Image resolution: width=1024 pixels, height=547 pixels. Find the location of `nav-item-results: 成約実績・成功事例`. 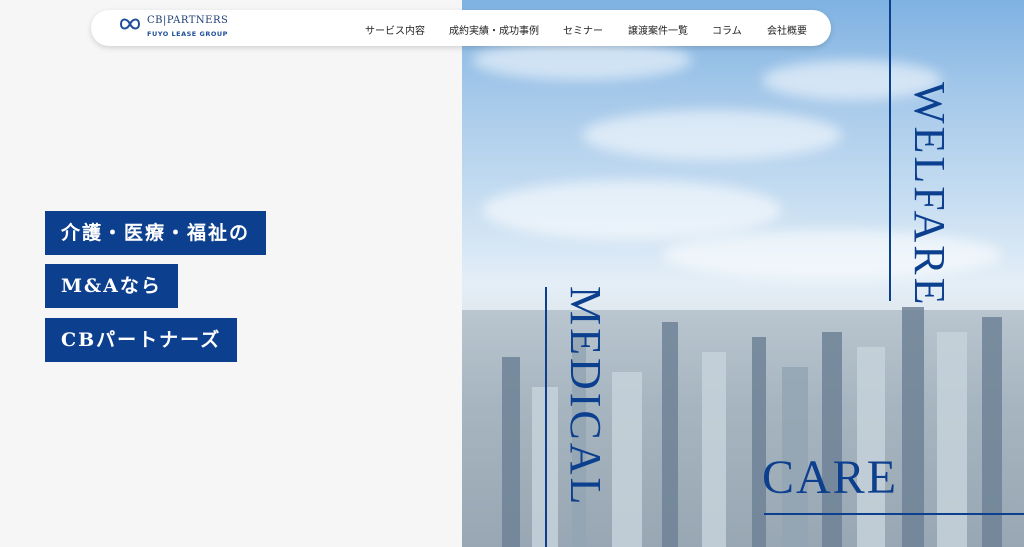

nav-item-results: 成約実績・成功事例 is located at coordinates (494, 29).